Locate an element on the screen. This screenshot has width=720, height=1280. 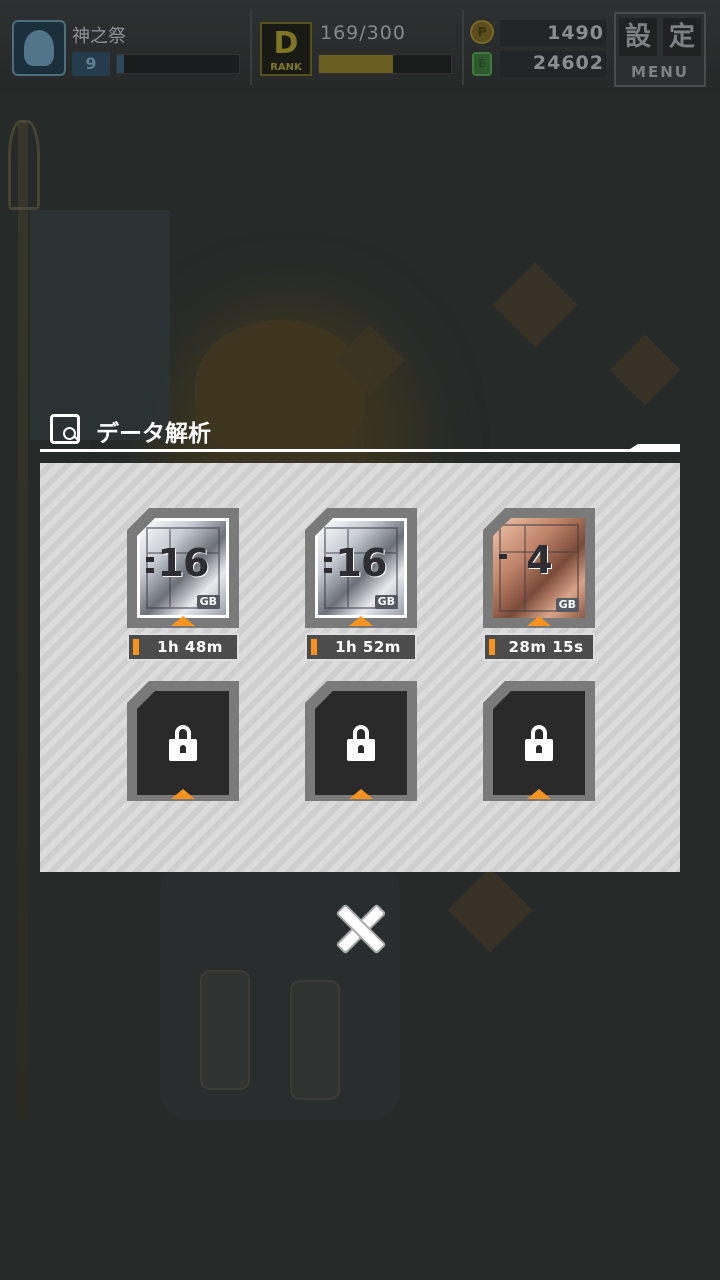
analysis-slot-2: 16 GB 1h 52m is located at coordinates (361, 584).